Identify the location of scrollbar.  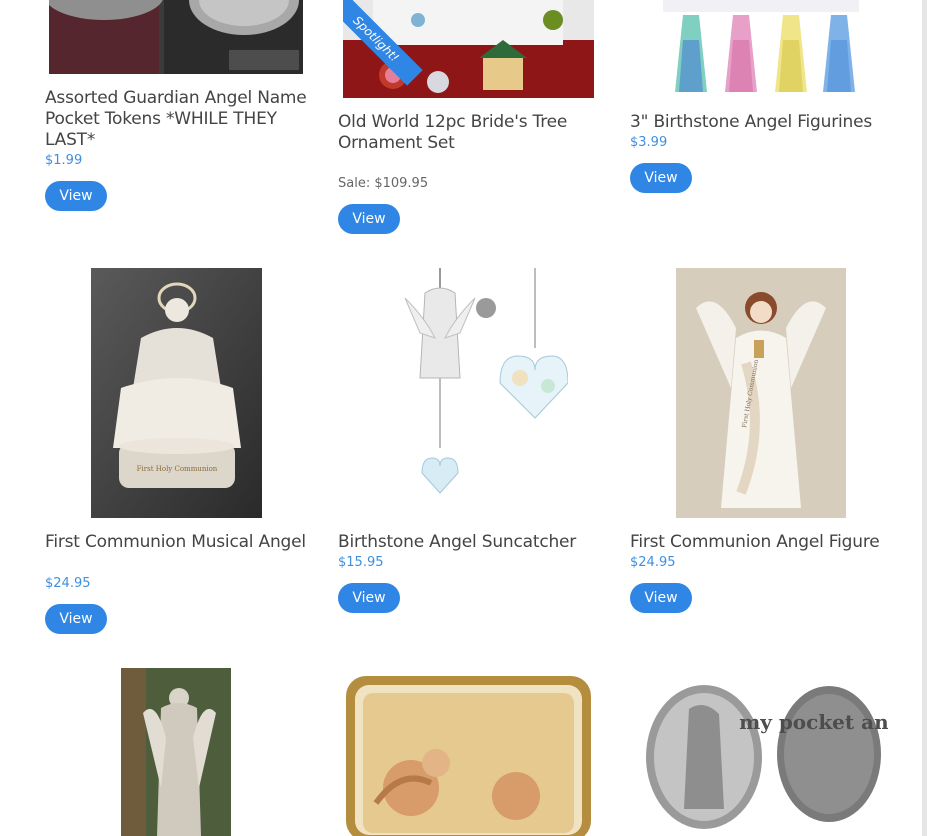
(924, 418).